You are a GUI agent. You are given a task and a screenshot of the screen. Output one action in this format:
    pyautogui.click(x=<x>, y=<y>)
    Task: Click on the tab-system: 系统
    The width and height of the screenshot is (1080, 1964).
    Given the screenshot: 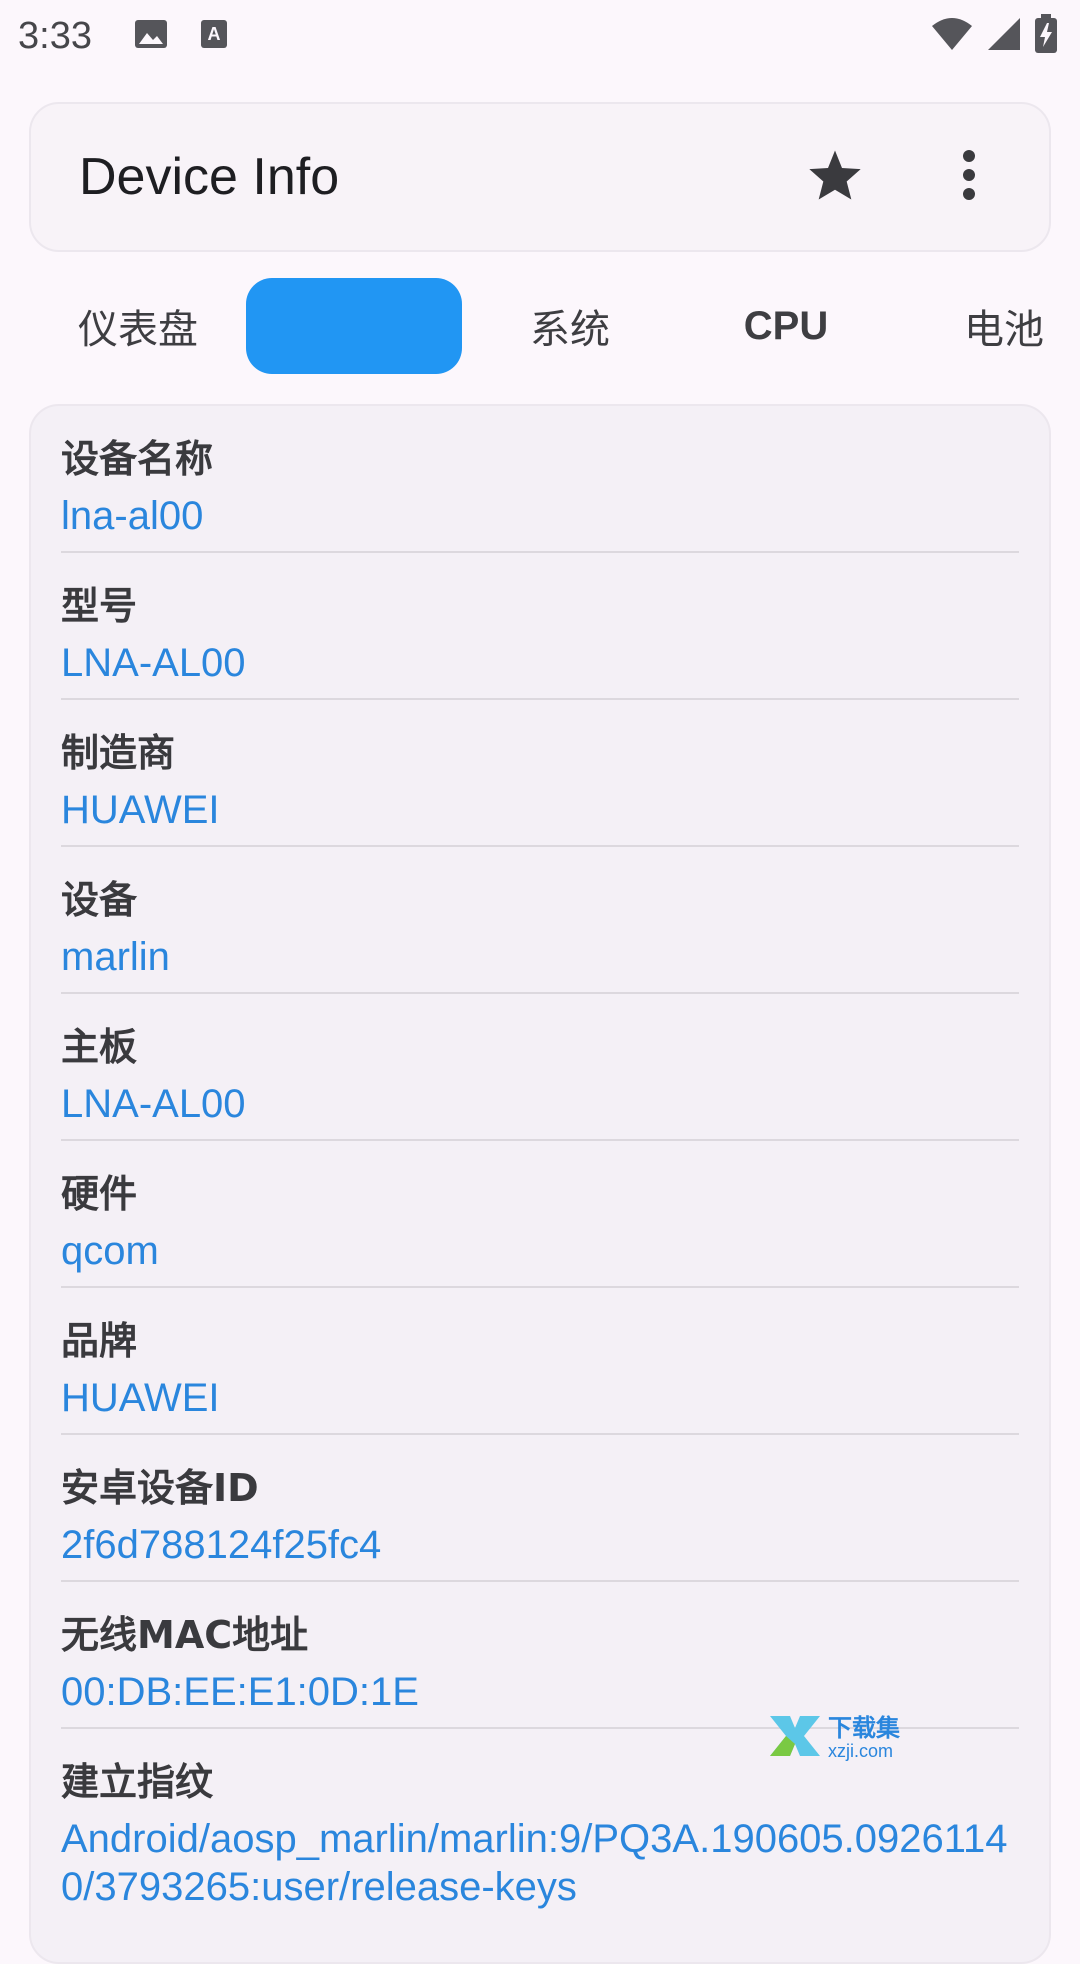 What is the action you would take?
    pyautogui.click(x=570, y=326)
    